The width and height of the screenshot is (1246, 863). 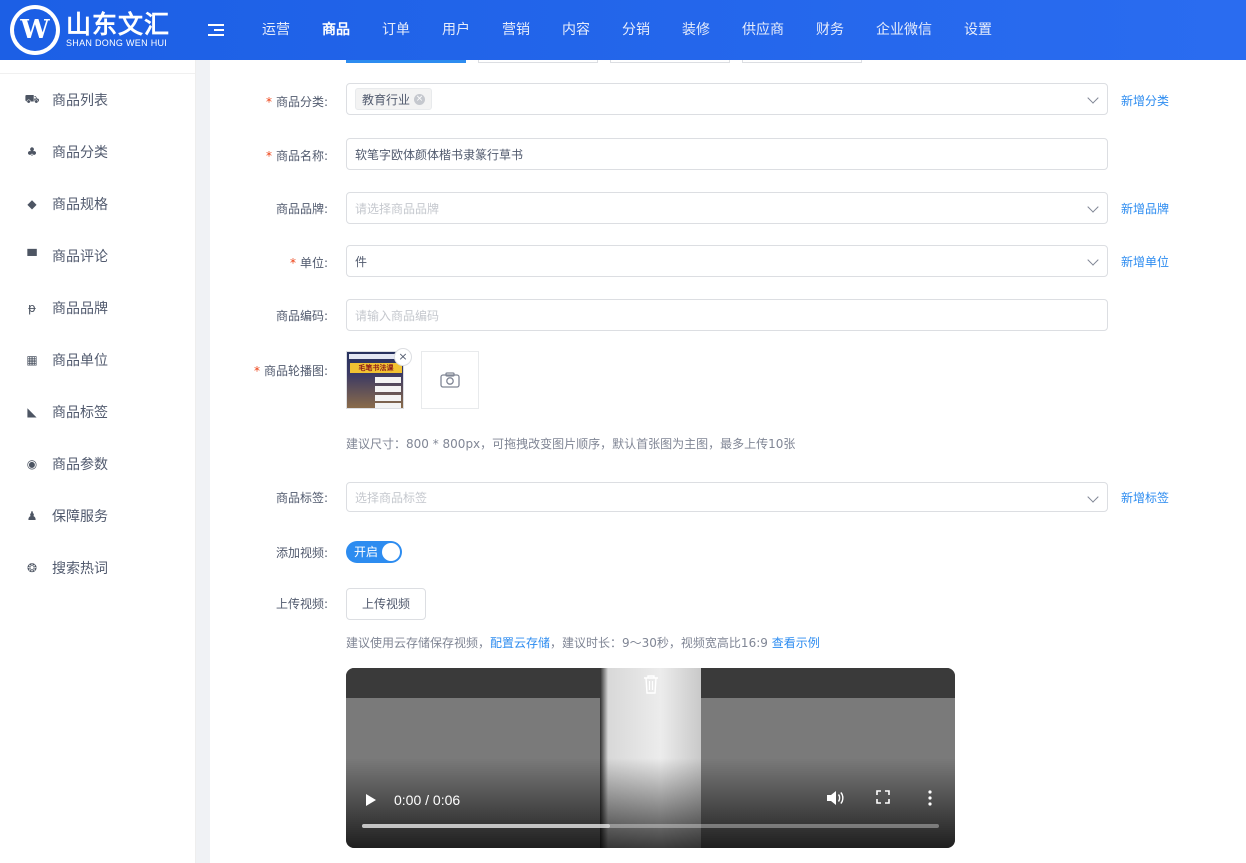 What do you see at coordinates (427, 800) in the screenshot?
I see `video-time: 0:00 / 0:06` at bounding box center [427, 800].